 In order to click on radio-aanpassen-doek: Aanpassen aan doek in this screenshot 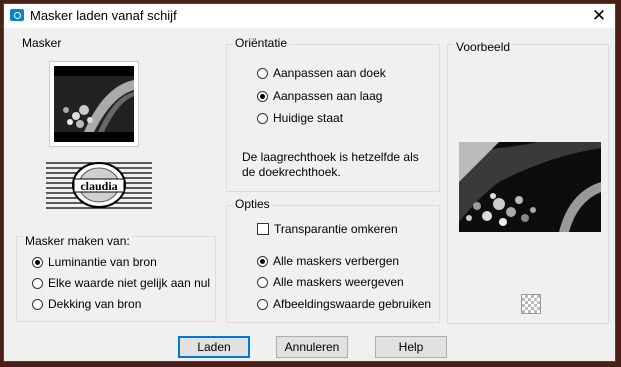, I will do `click(321, 73)`.